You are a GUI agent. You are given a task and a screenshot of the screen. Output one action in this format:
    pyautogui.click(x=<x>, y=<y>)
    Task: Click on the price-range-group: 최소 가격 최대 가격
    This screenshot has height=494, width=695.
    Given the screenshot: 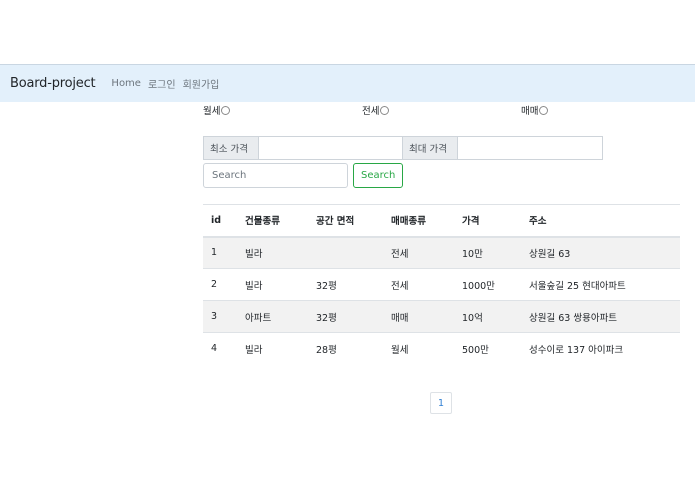 What is the action you would take?
    pyautogui.click(x=403, y=148)
    